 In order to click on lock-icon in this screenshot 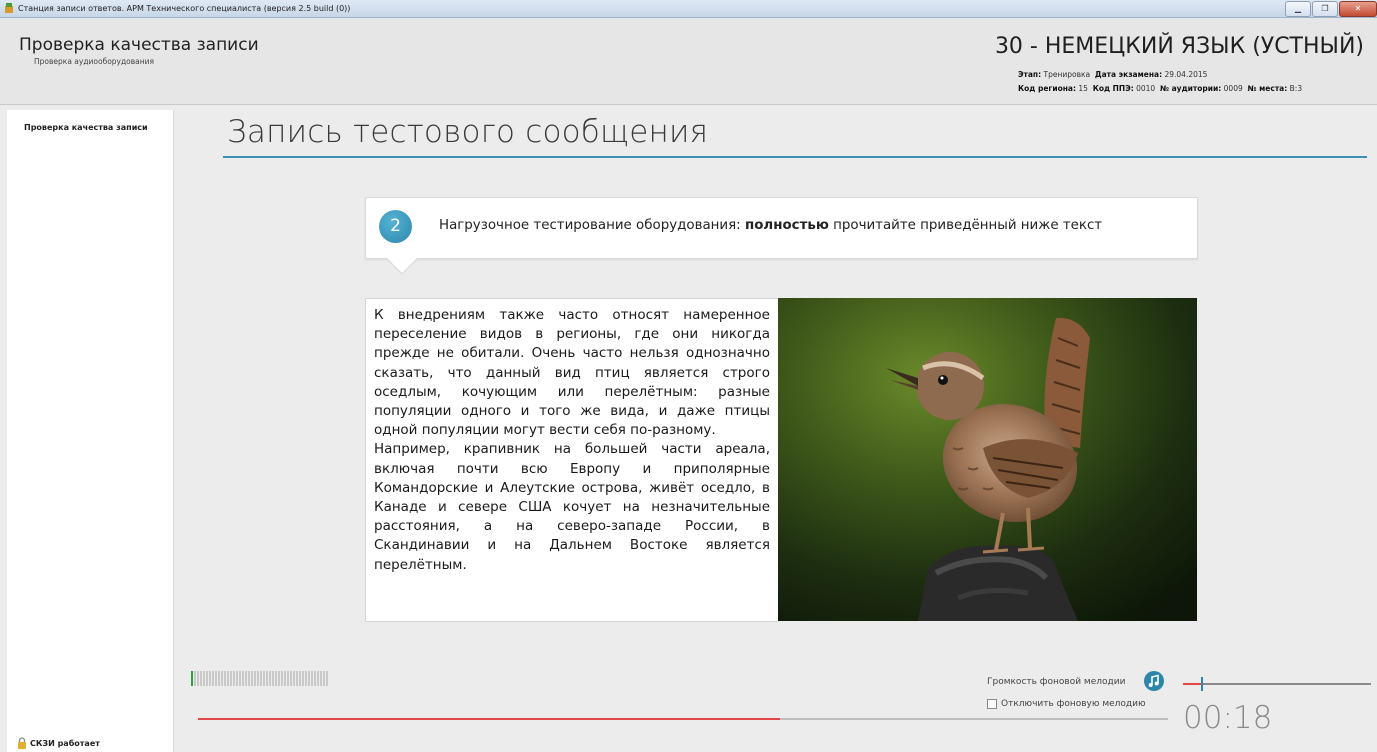, I will do `click(22, 743)`.